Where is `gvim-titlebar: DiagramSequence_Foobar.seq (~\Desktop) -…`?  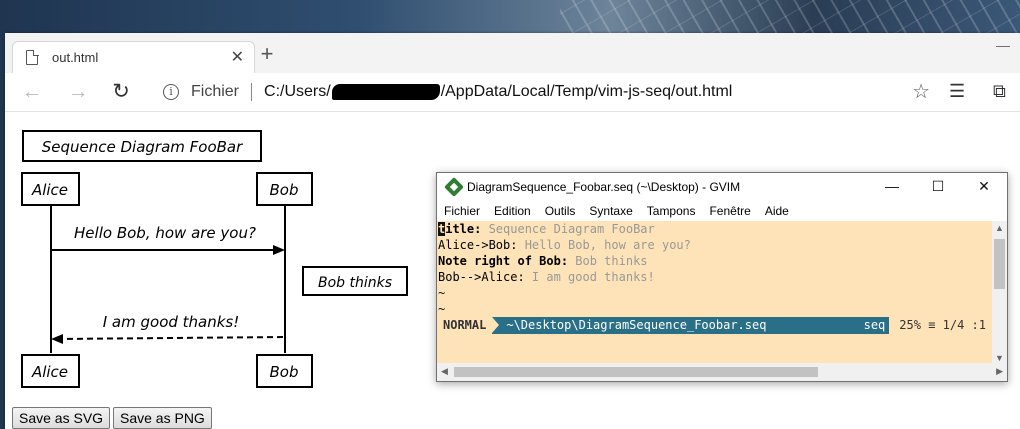
gvim-titlebar: DiagramSequence_Foobar.seq (~\Desktop) -… is located at coordinates (722, 187).